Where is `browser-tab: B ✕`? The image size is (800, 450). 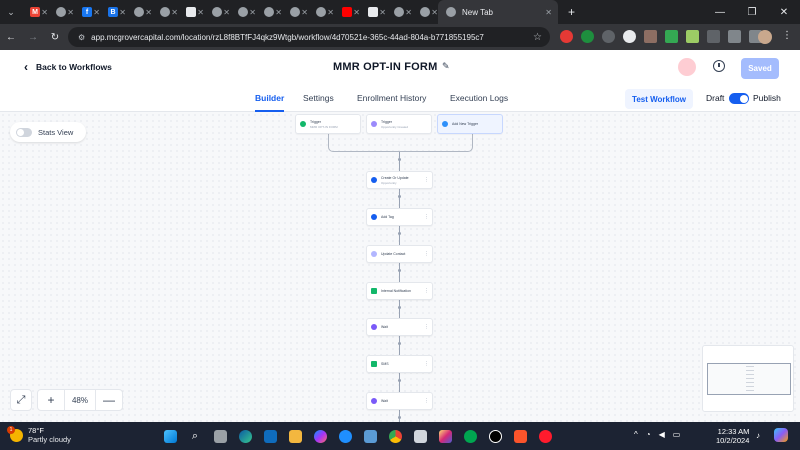 browser-tab: B ✕ is located at coordinates (113, 12).